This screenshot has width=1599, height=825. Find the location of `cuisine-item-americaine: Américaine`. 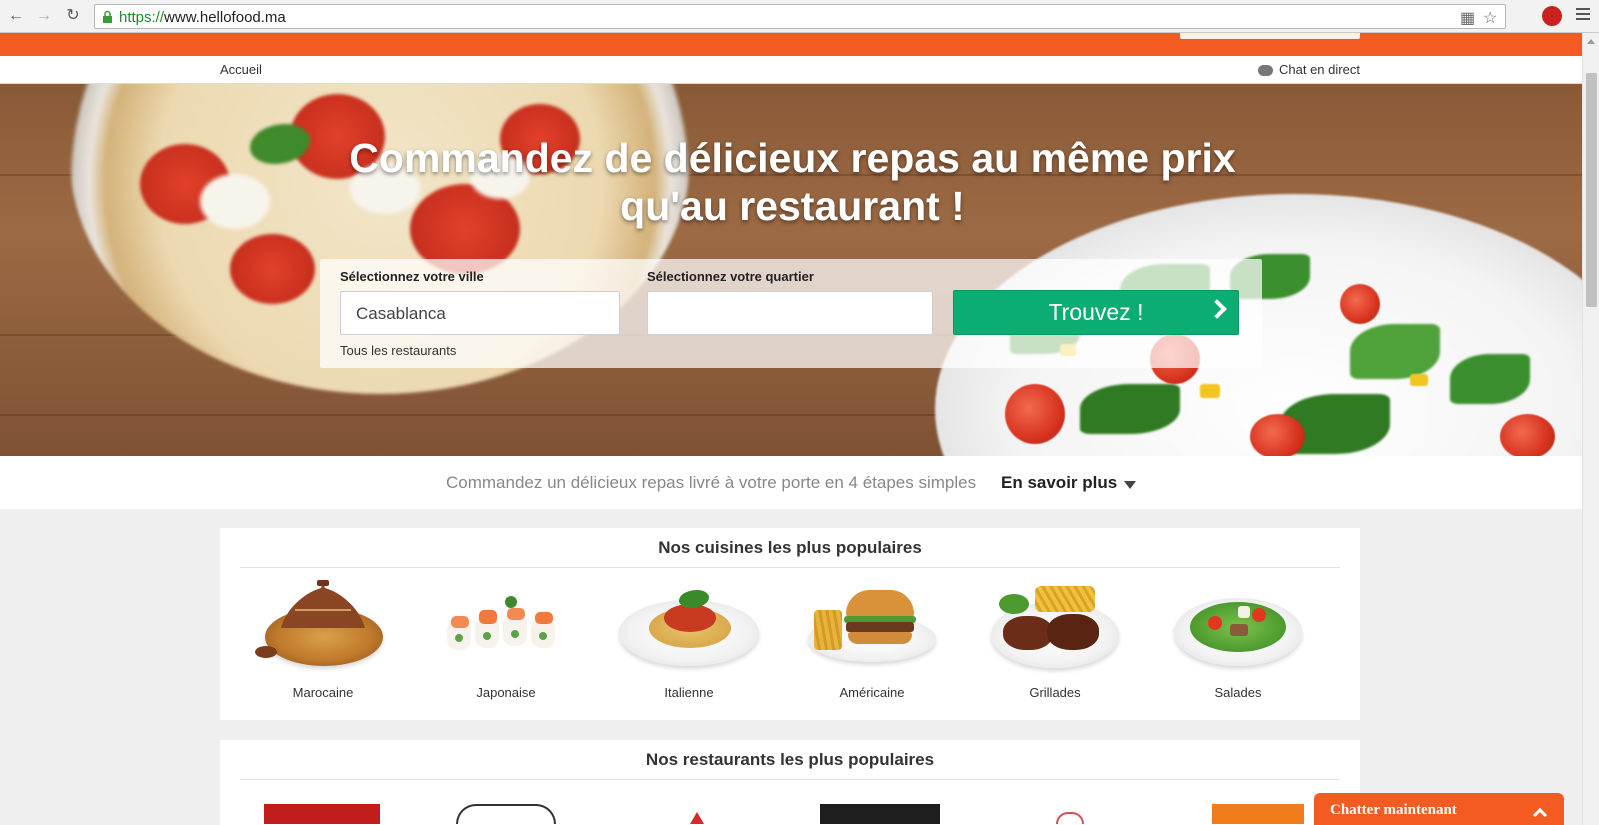

cuisine-item-americaine: Américaine is located at coordinates (872, 640).